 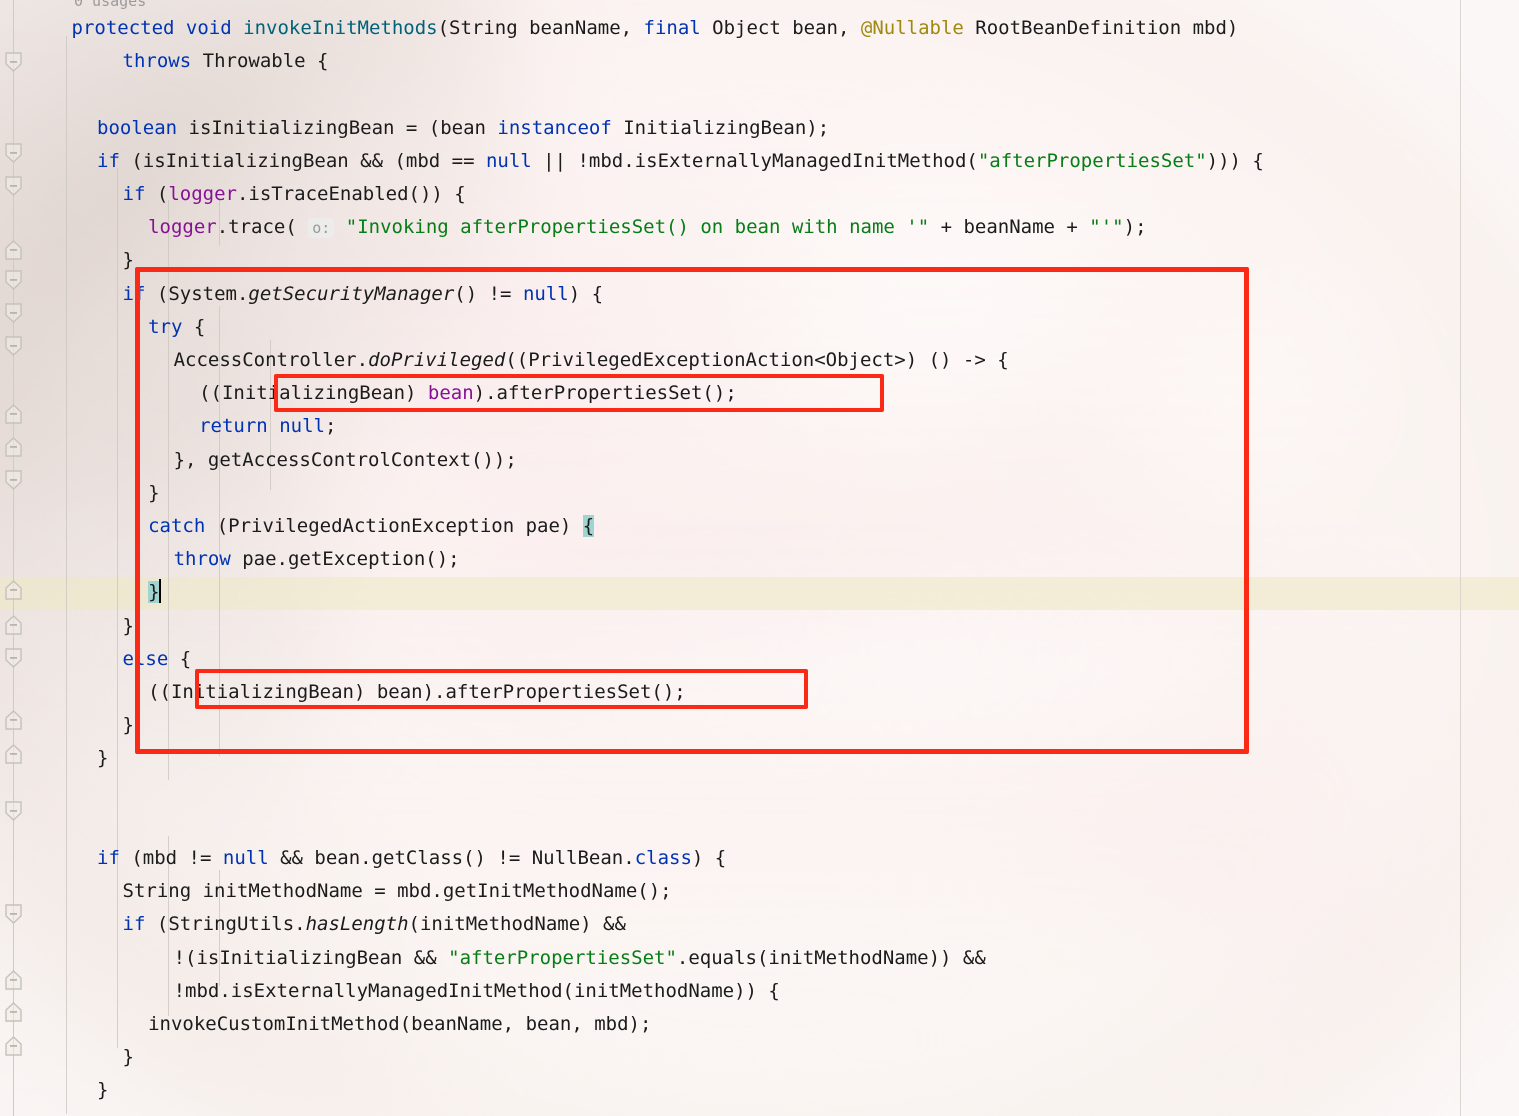 What do you see at coordinates (1101, 28) in the screenshot?
I see `code-token: RootBeanDefinition mbd)` at bounding box center [1101, 28].